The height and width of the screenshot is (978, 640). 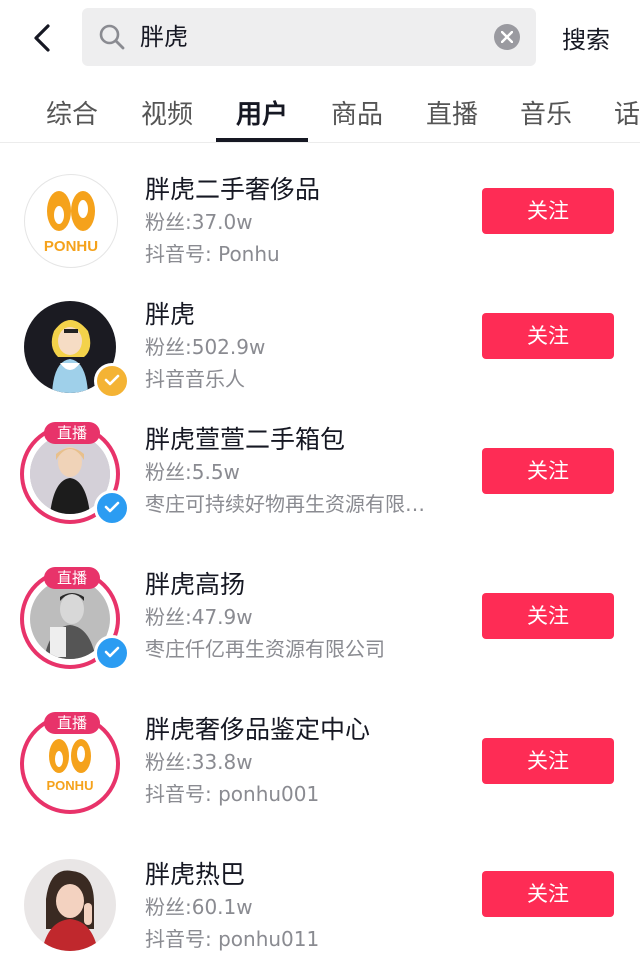 I want to click on clear-button, so click(x=507, y=37).